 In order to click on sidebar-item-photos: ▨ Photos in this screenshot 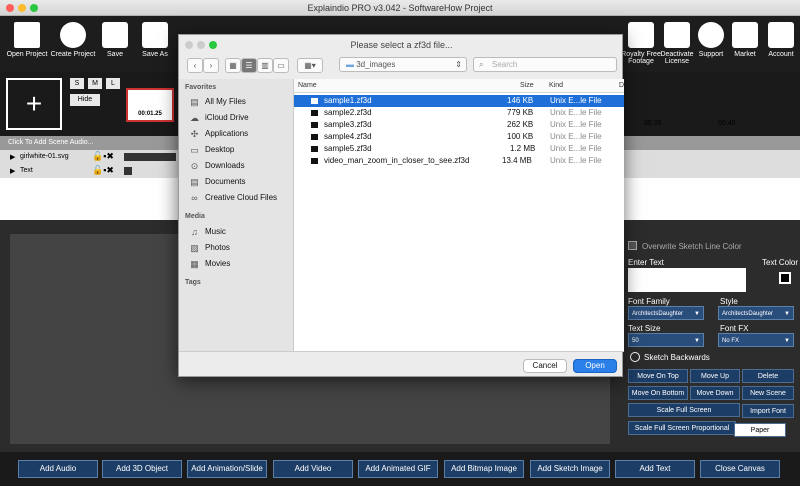, I will do `click(240, 248)`.